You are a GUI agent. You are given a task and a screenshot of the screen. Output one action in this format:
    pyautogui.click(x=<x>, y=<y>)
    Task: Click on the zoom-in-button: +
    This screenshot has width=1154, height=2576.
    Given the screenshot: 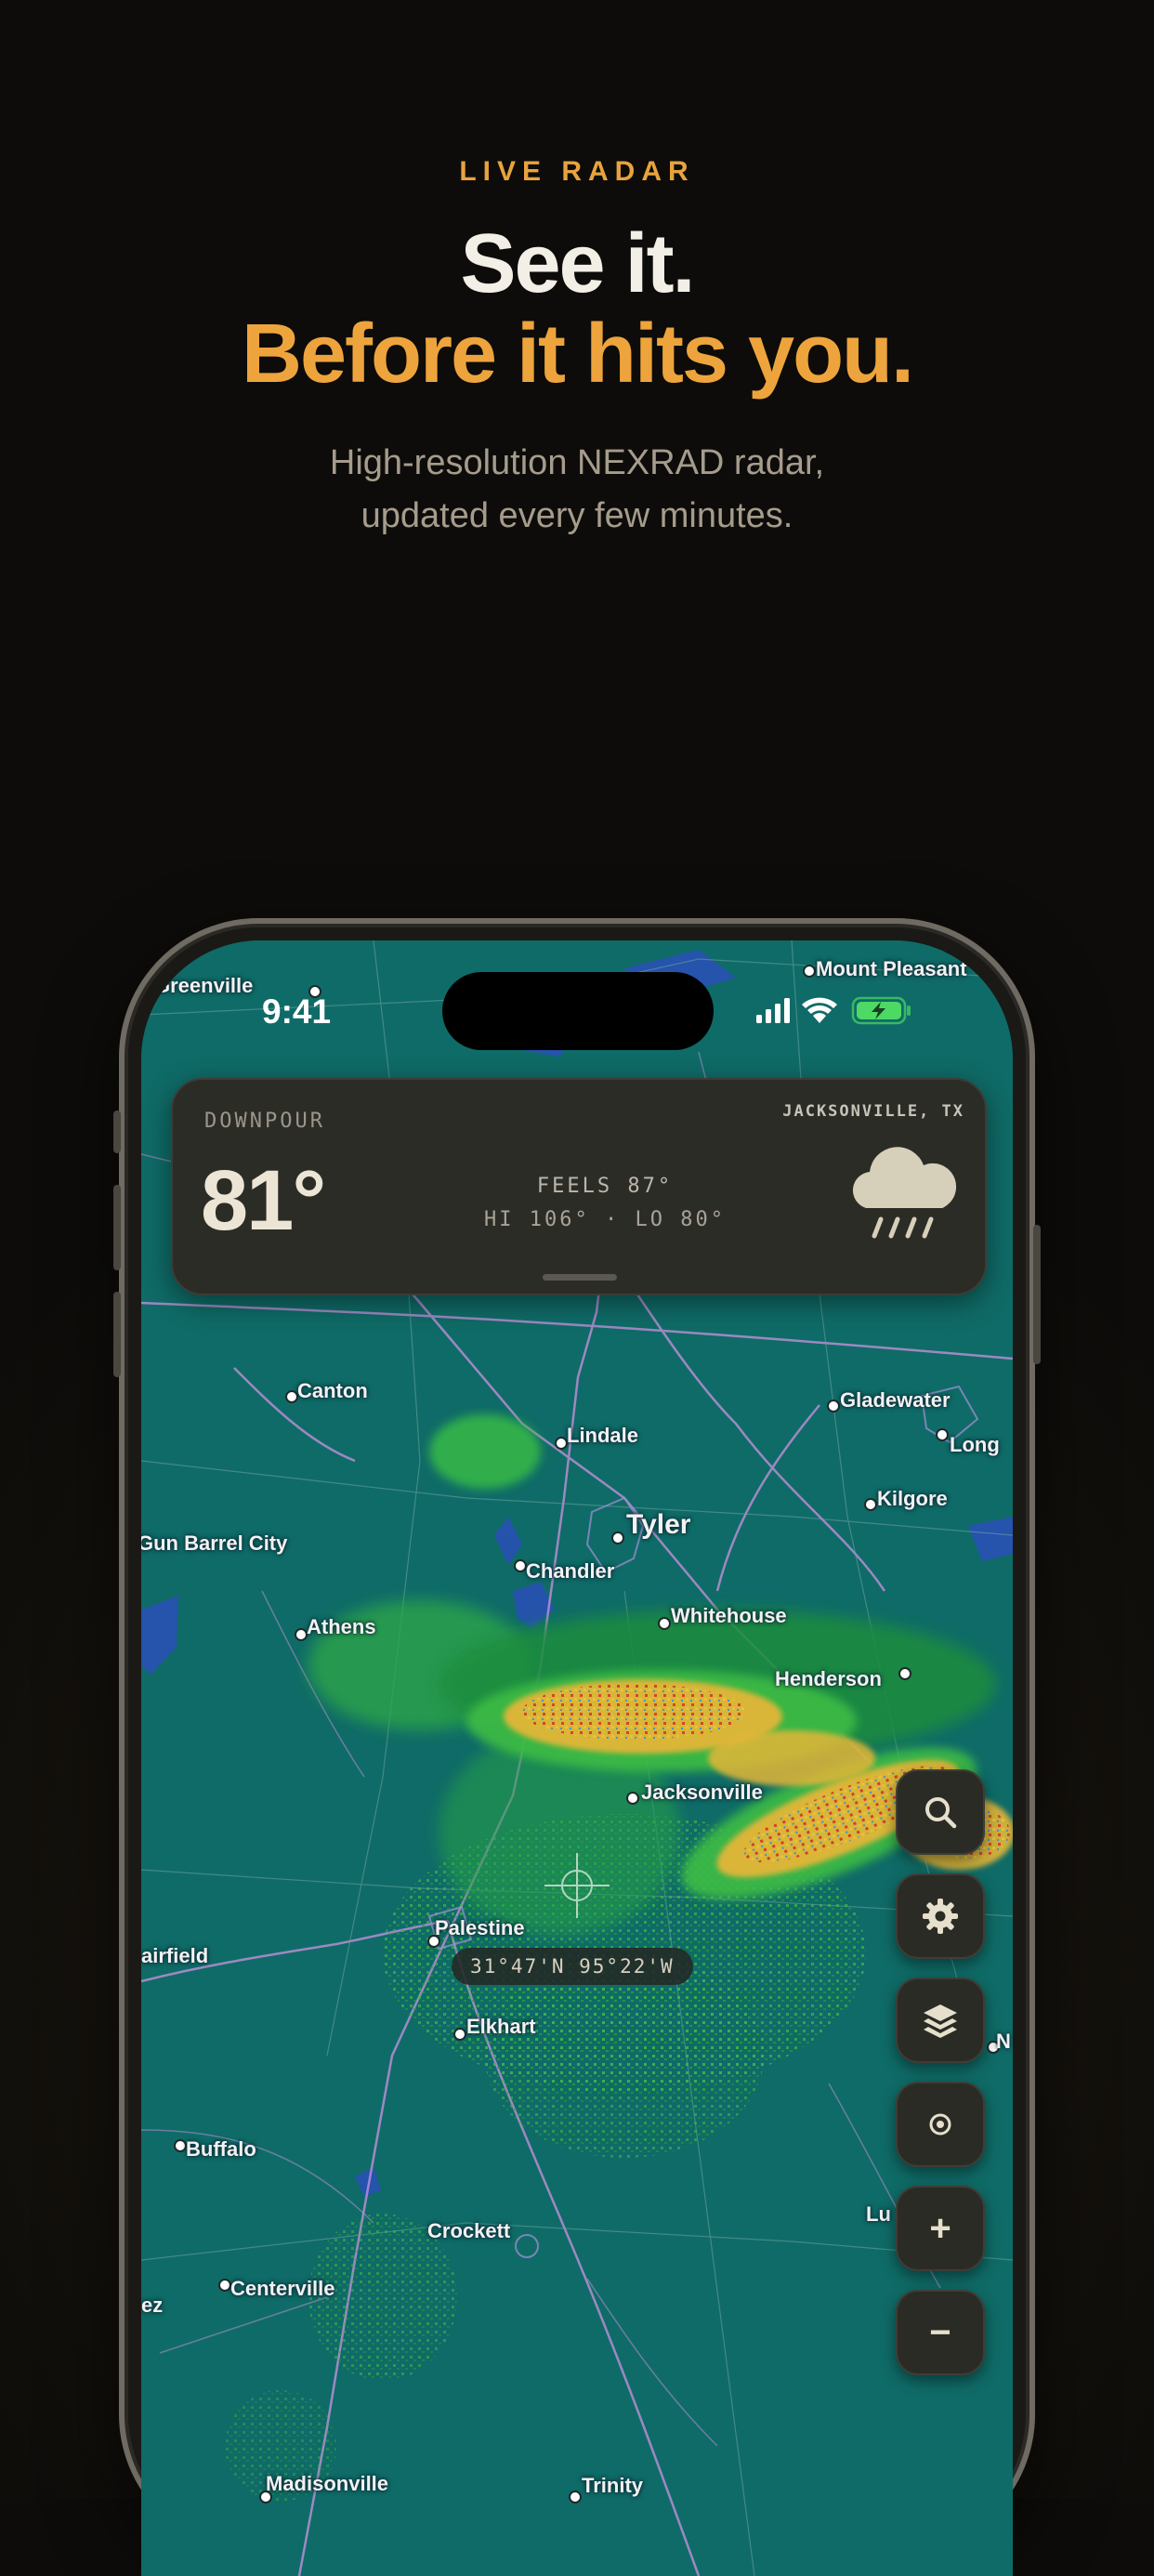 What is the action you would take?
    pyautogui.click(x=941, y=2228)
    